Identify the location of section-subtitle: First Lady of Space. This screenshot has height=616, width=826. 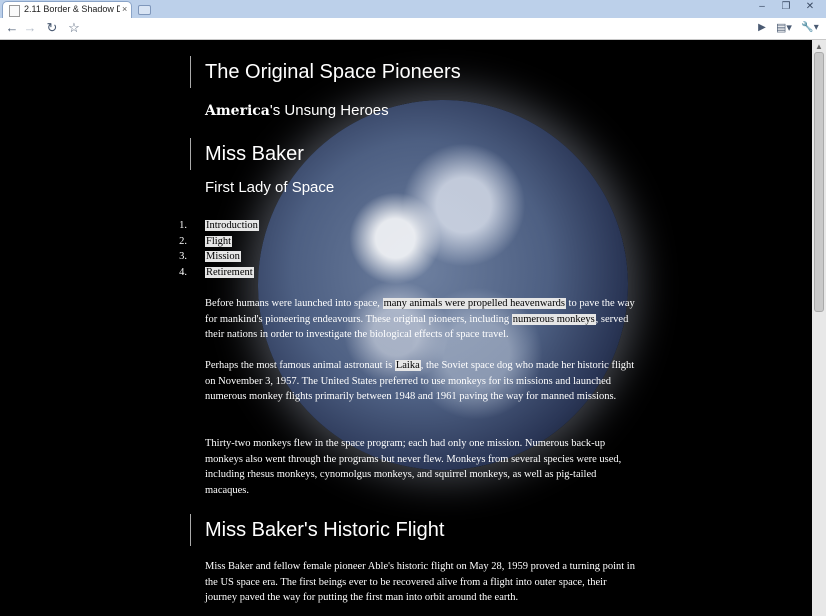
(270, 187).